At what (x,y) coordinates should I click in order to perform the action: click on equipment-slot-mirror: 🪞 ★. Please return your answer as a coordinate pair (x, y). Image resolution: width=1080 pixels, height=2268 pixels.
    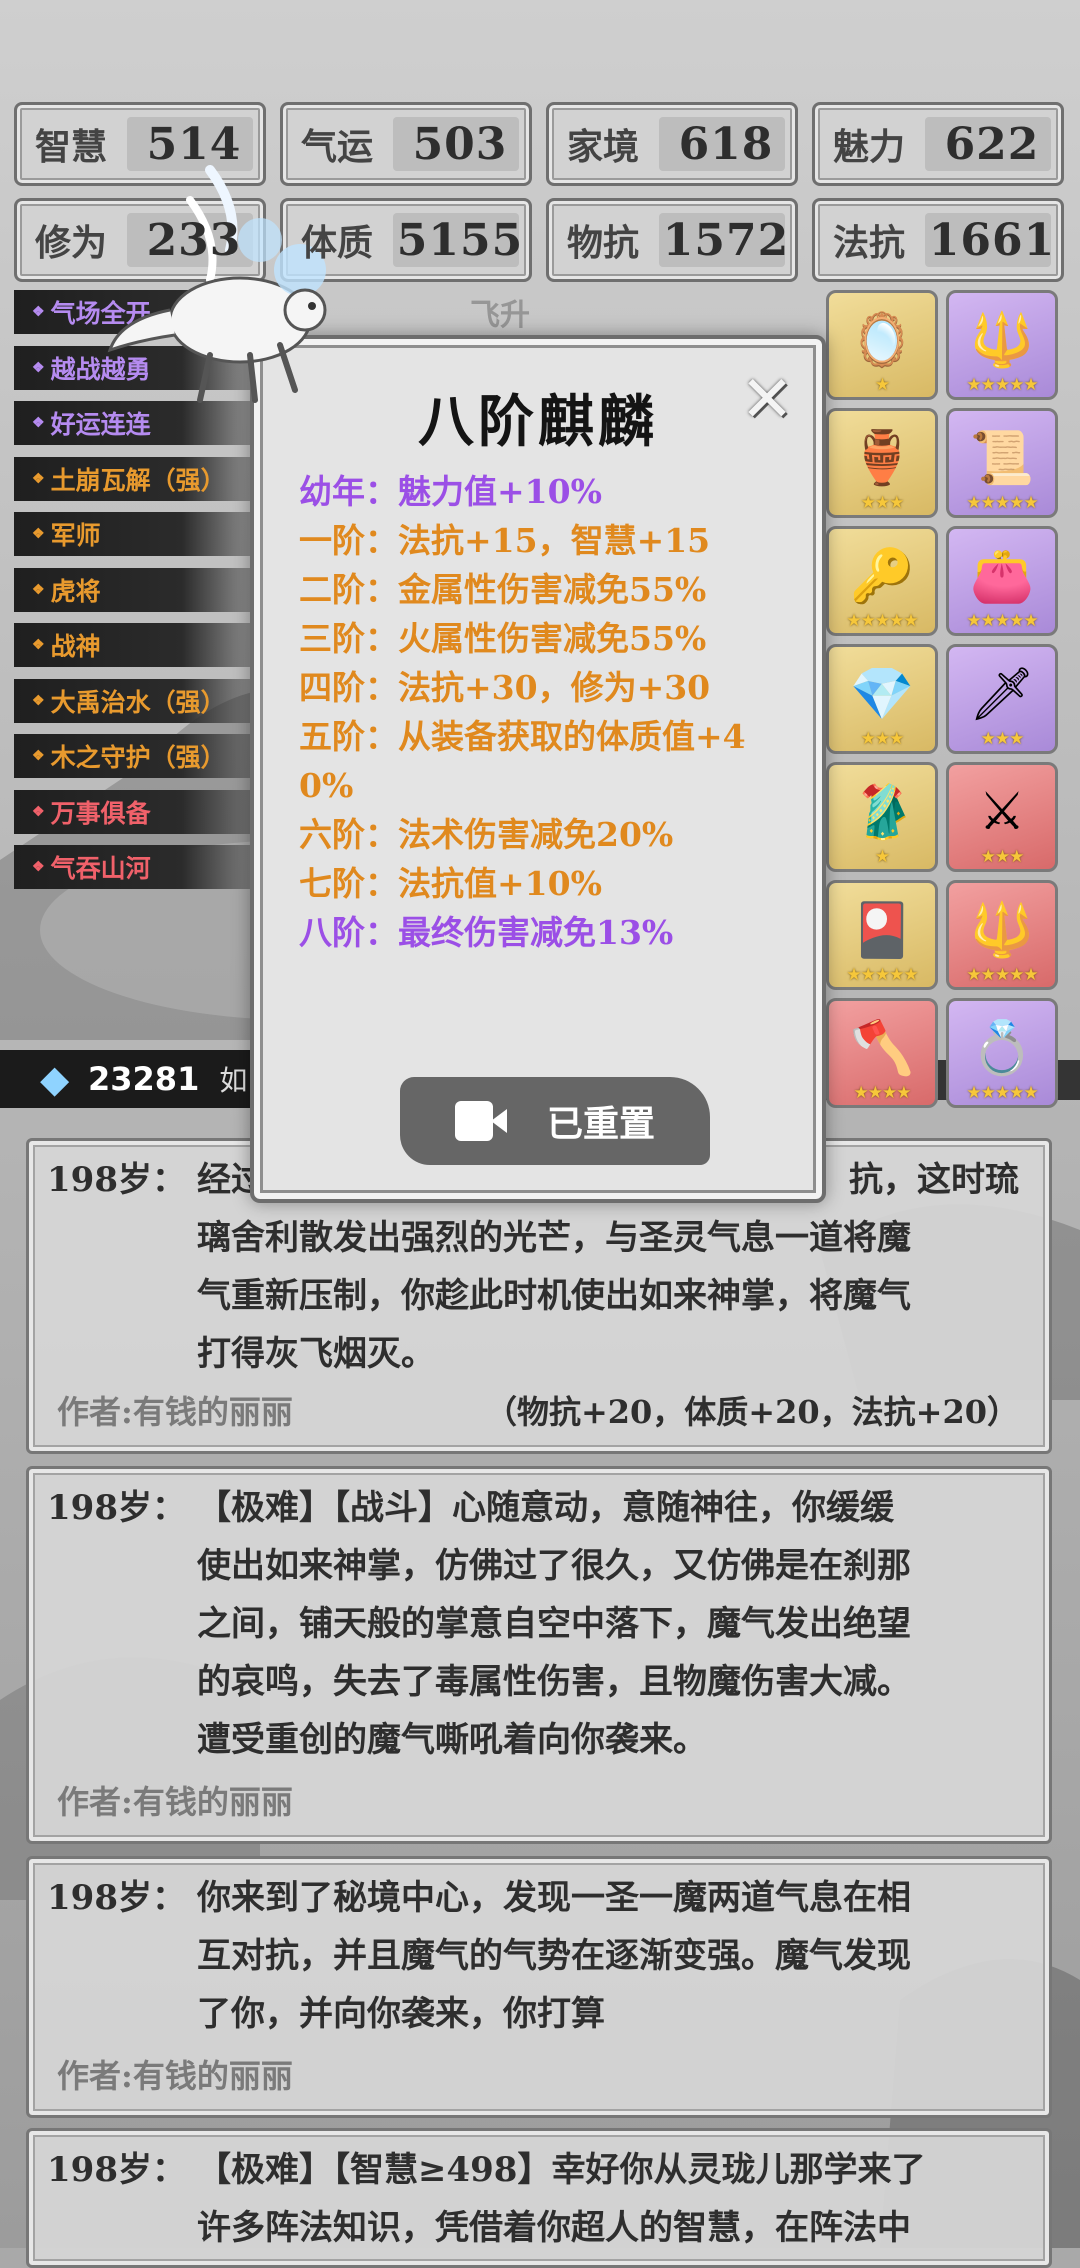
    Looking at the image, I should click on (882, 345).